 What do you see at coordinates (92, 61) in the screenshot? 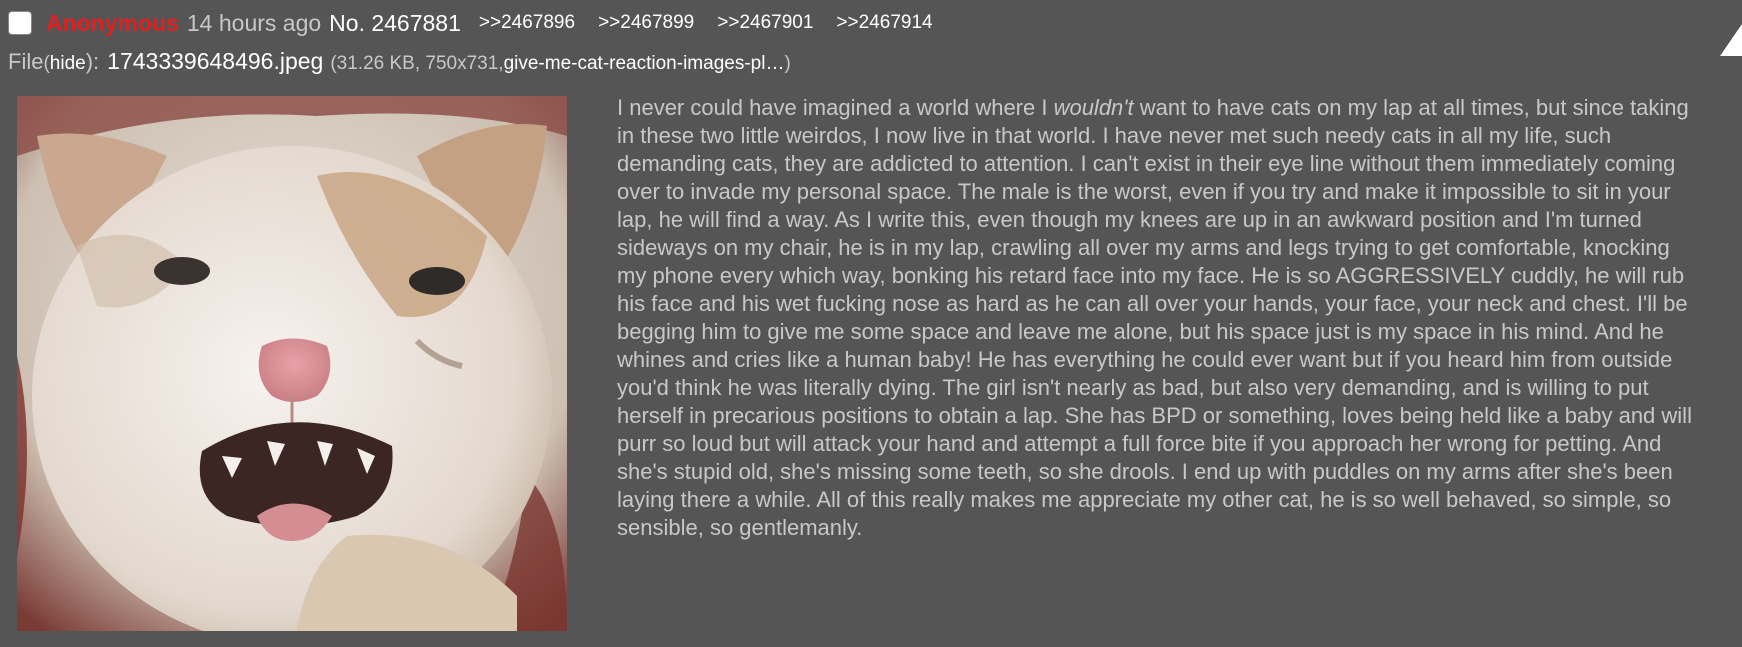
I see `hide-close-paren: ):` at bounding box center [92, 61].